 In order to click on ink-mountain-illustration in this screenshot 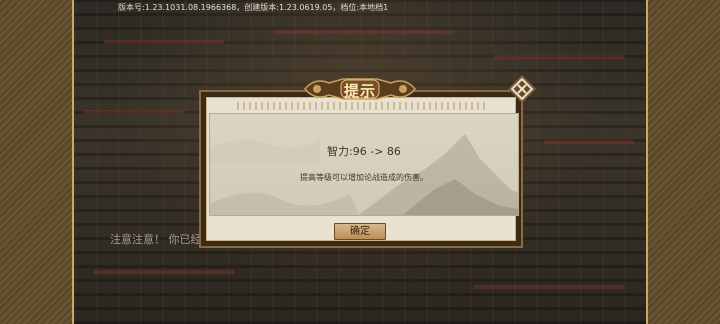, I will do `click(364, 174)`.